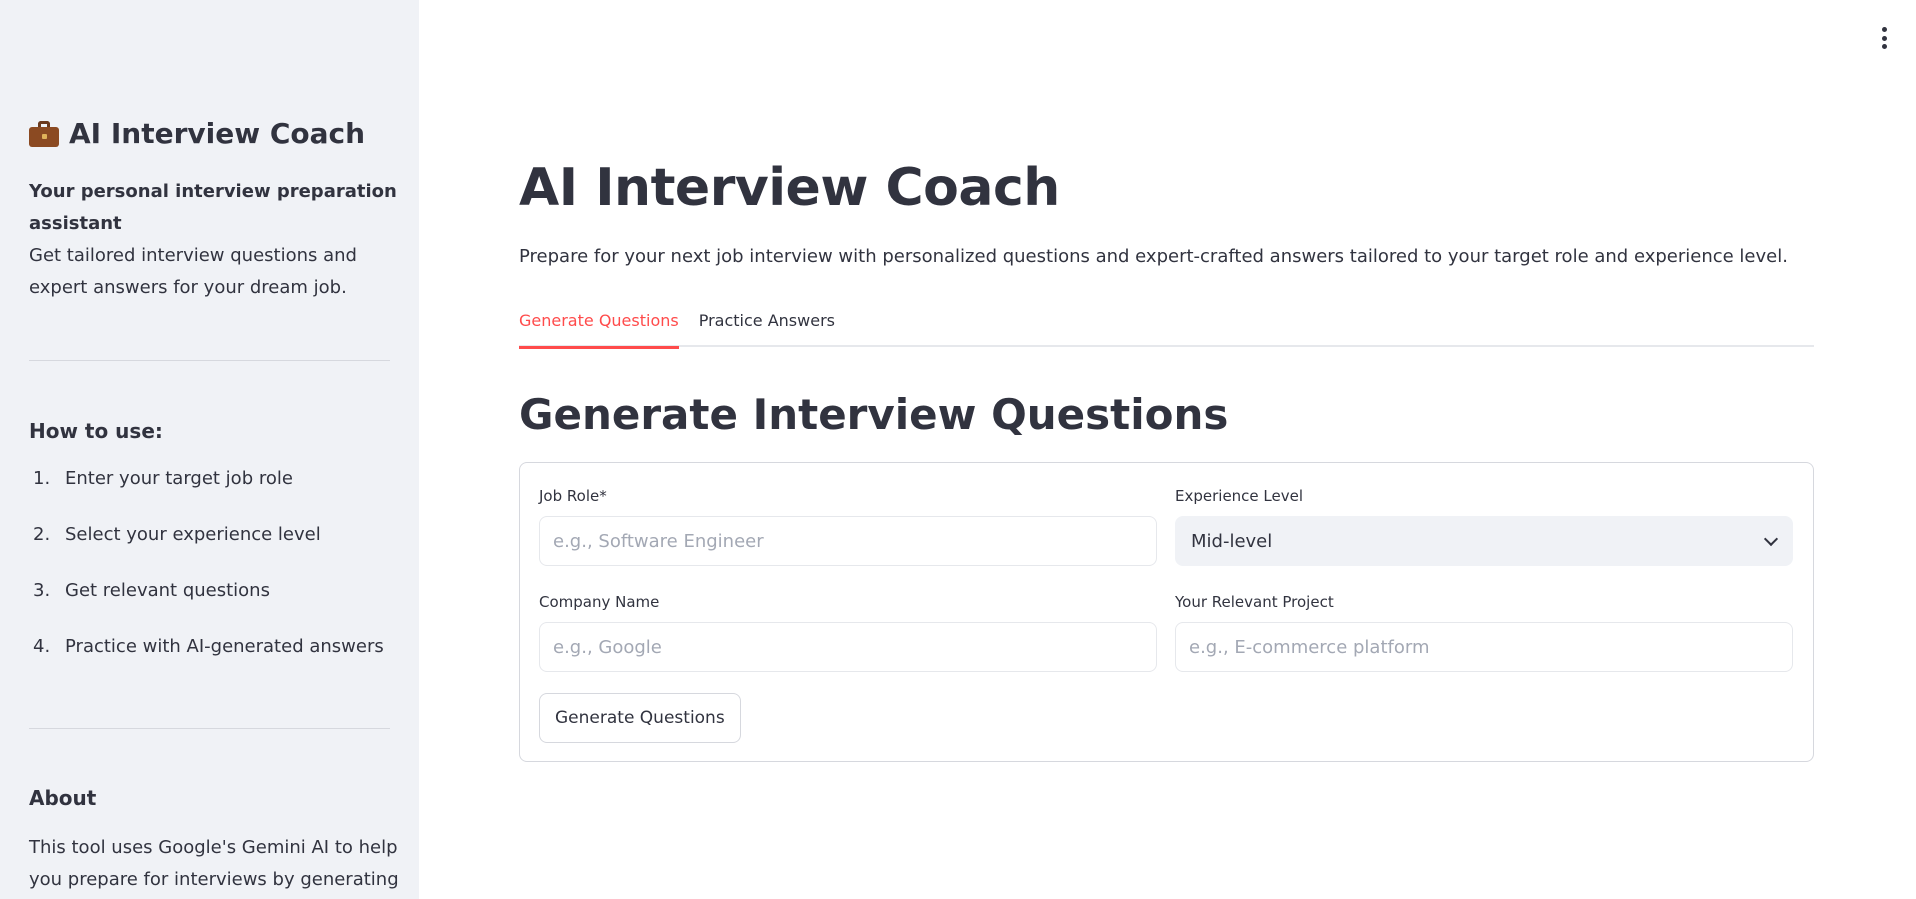 Image resolution: width=1916 pixels, height=899 pixels. Describe the element at coordinates (789, 188) in the screenshot. I see `page-title: AI Interview Coach` at that location.